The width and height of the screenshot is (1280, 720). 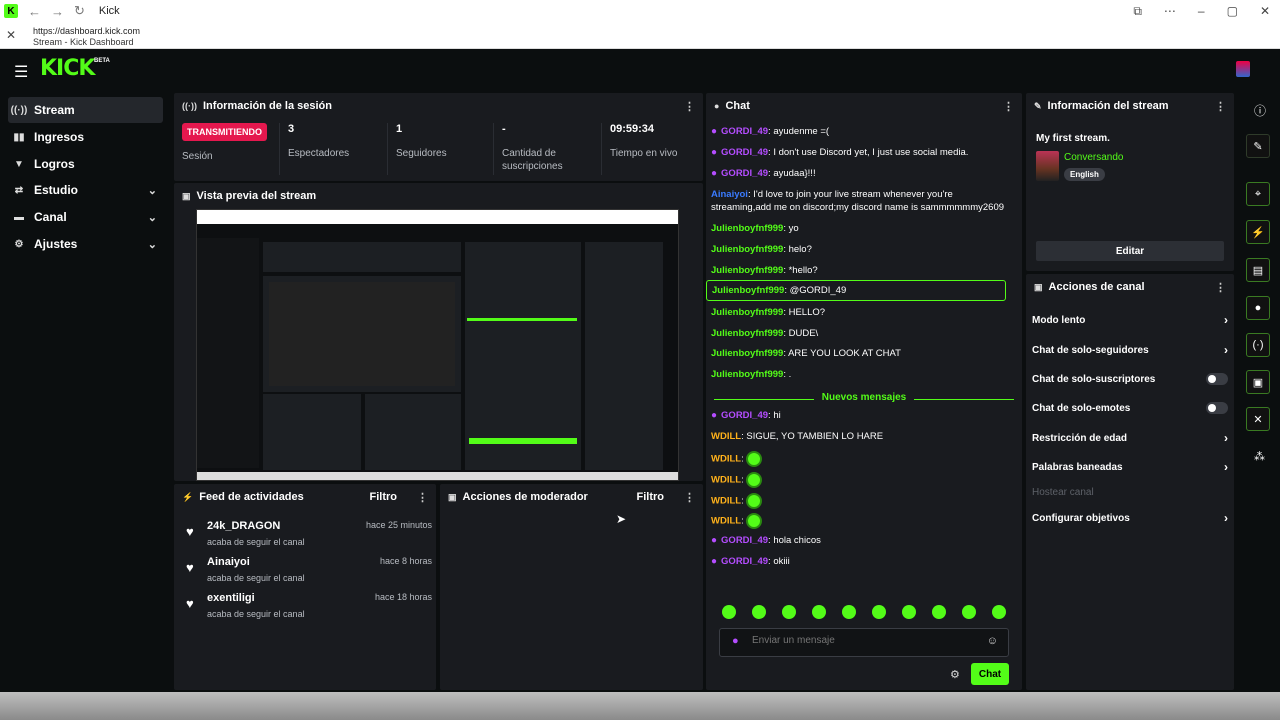 I want to click on action-banned-words: Palabras baneadas ›, so click(x=1130, y=467).